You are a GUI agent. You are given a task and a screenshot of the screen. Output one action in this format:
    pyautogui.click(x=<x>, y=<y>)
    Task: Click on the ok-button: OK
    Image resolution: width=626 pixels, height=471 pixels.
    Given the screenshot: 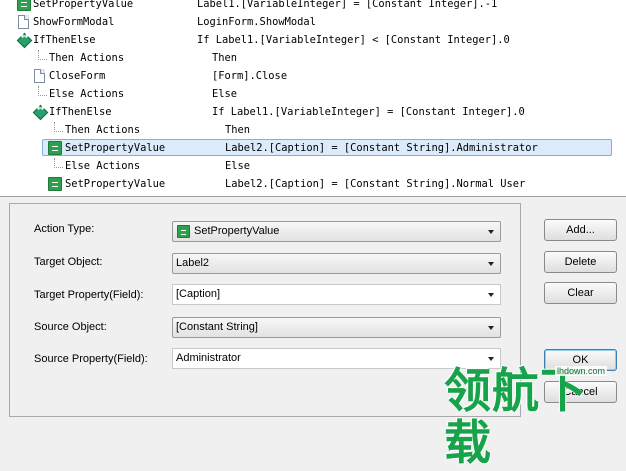 What is the action you would take?
    pyautogui.click(x=580, y=360)
    